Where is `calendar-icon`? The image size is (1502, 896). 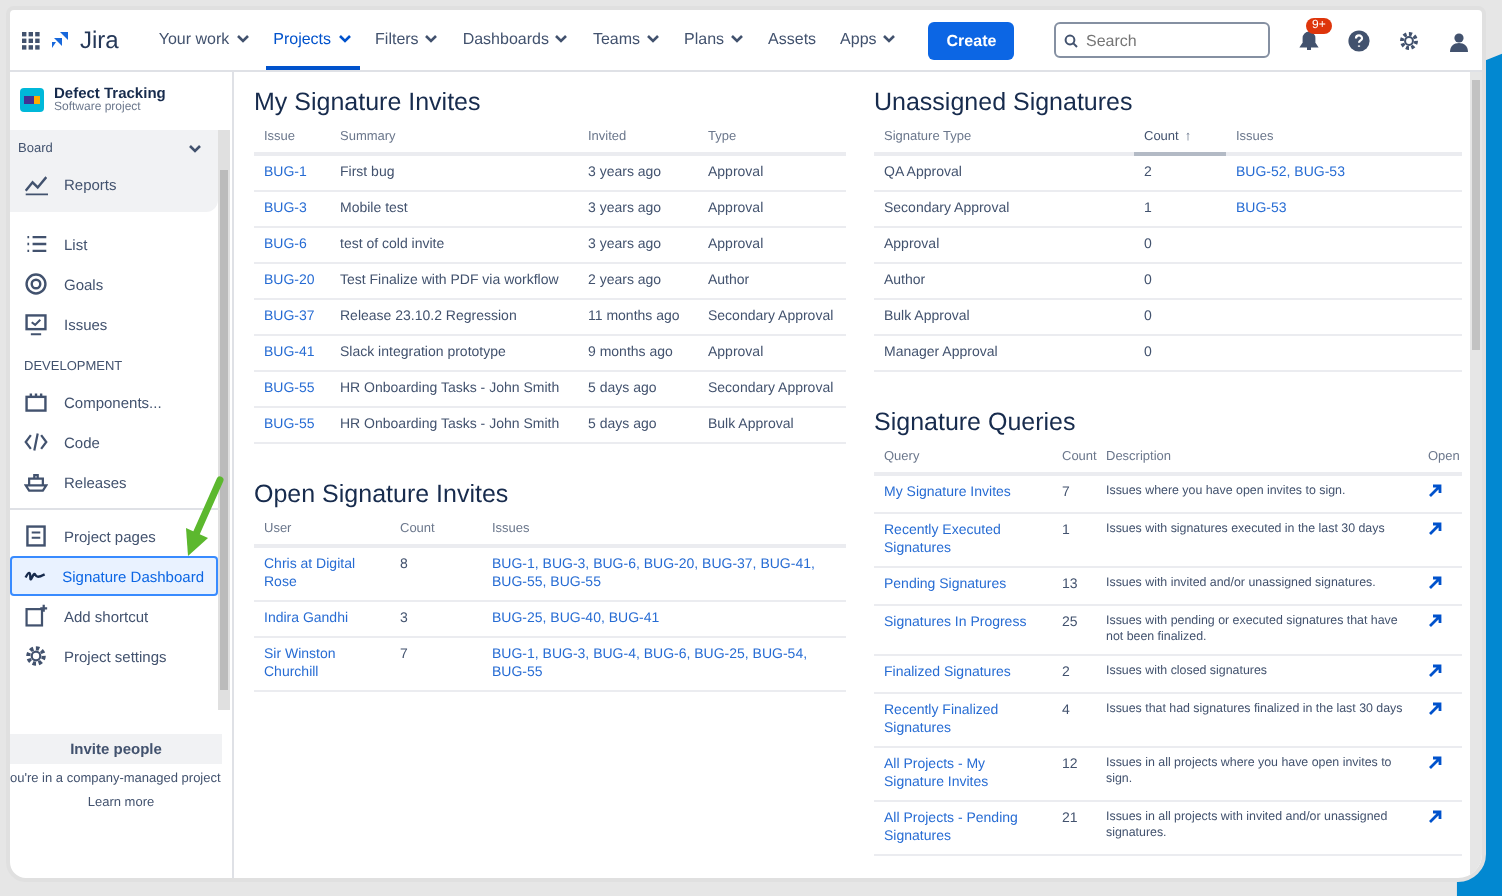
calendar-icon is located at coordinates (36, 402).